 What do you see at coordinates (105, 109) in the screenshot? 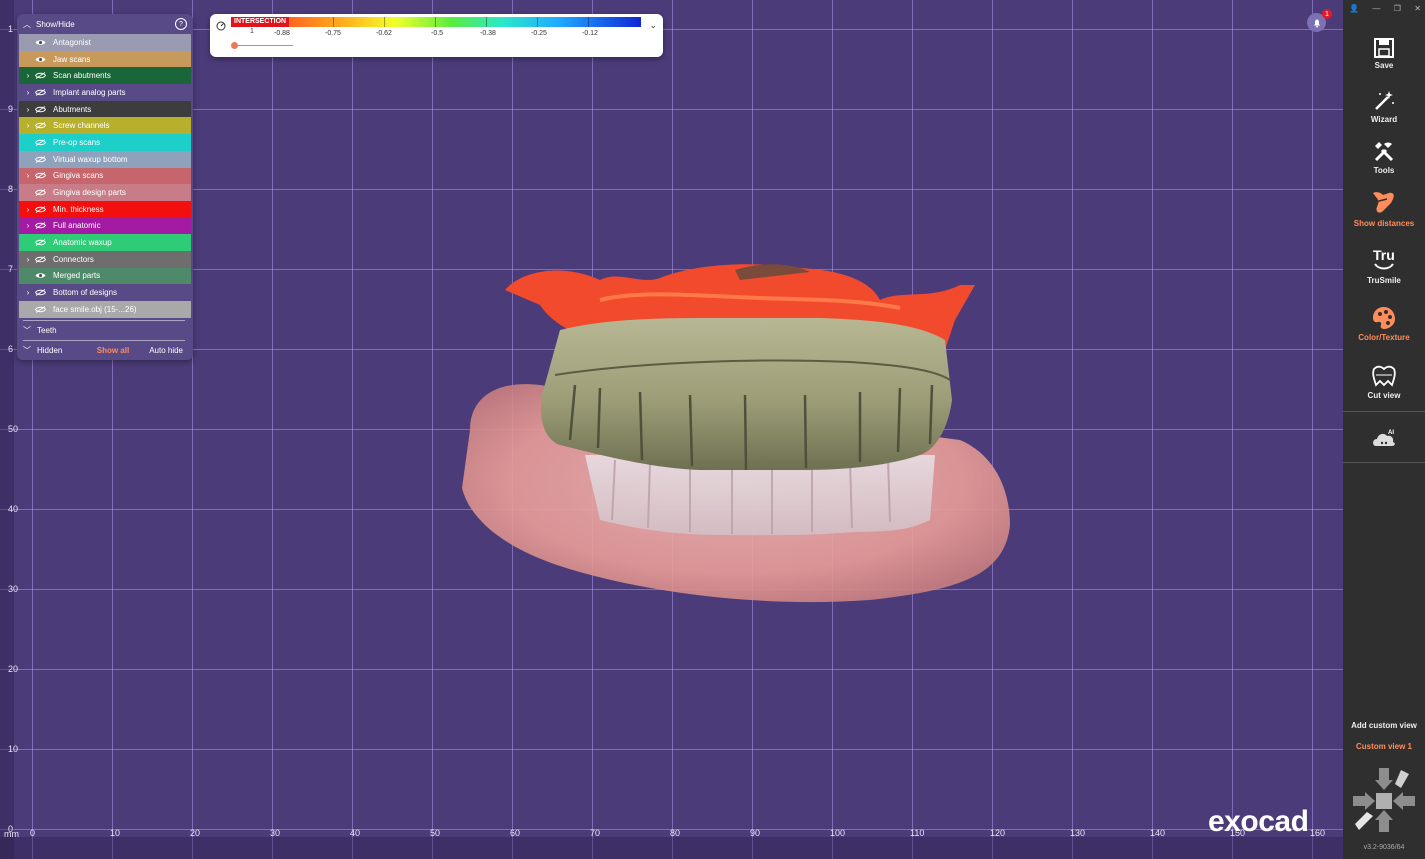
I see `visibility-row: › Abutments` at bounding box center [105, 109].